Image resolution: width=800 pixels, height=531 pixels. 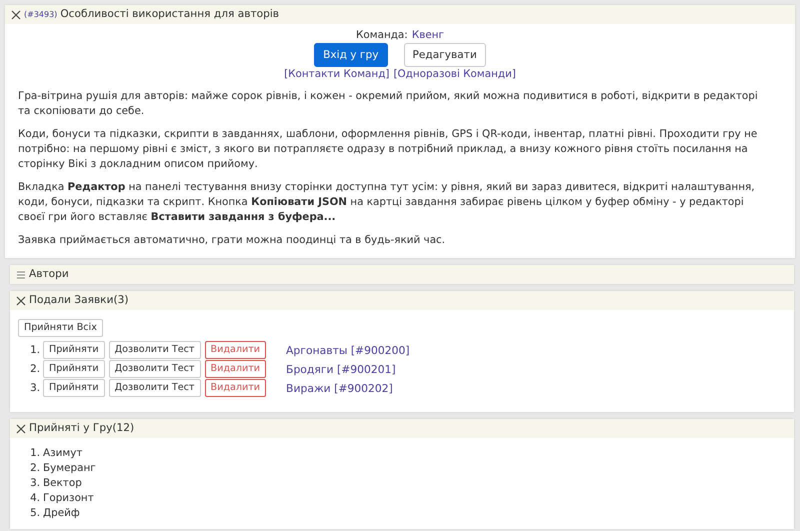 What do you see at coordinates (60, 328) in the screenshot?
I see `accept-all-button: Прийняти Всіх` at bounding box center [60, 328].